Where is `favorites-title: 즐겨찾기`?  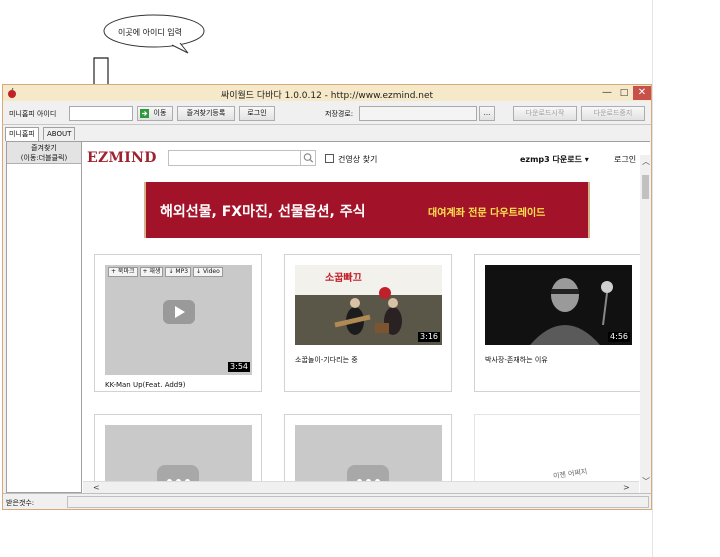 favorites-title: 즐겨찾기 is located at coordinates (44, 148).